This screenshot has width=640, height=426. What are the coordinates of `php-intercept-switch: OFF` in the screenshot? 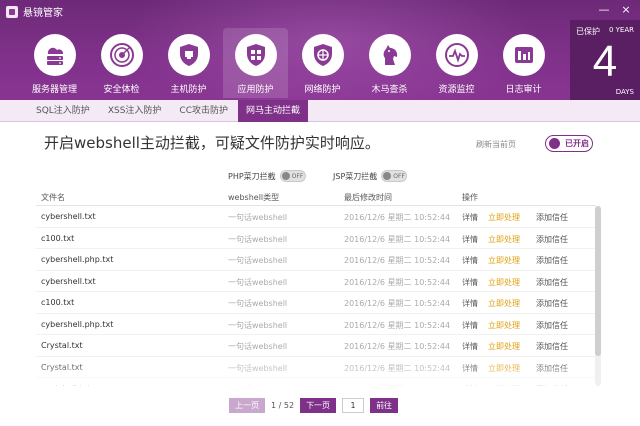 It's located at (292, 176).